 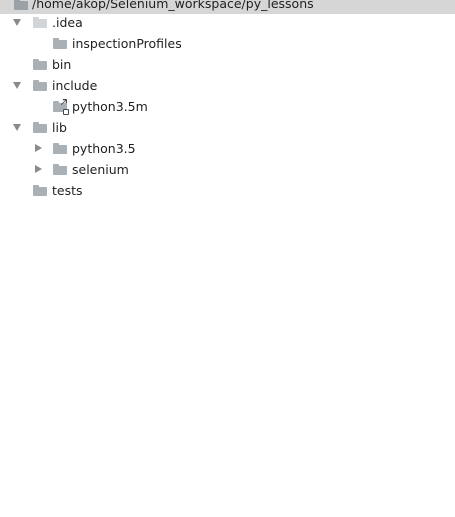 What do you see at coordinates (67, 22) in the screenshot?
I see `tree-item-label: .idea` at bounding box center [67, 22].